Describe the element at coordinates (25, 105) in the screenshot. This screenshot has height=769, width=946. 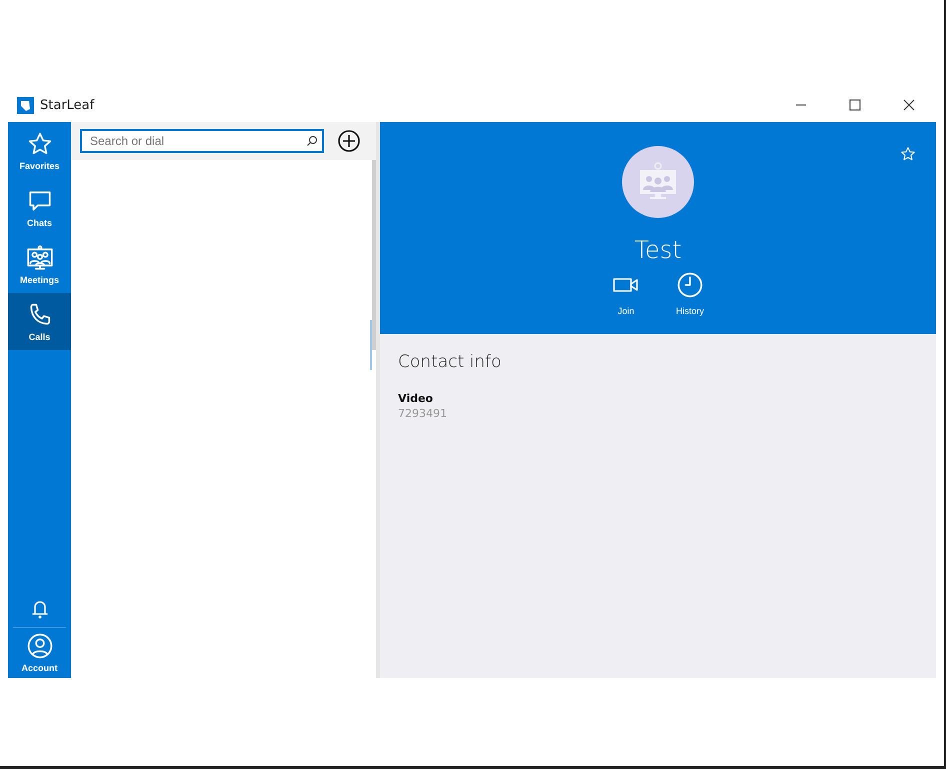
I see `app-logo-icon` at that location.